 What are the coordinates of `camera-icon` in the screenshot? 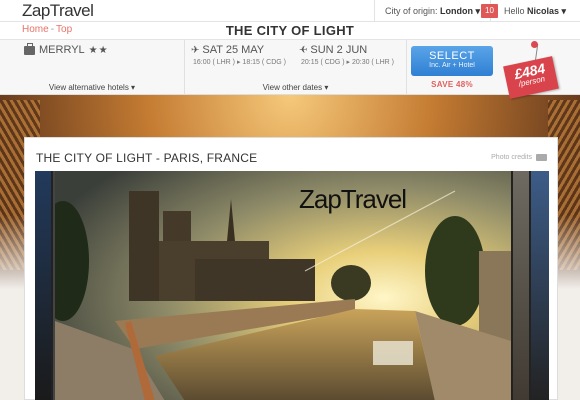 It's located at (541, 157).